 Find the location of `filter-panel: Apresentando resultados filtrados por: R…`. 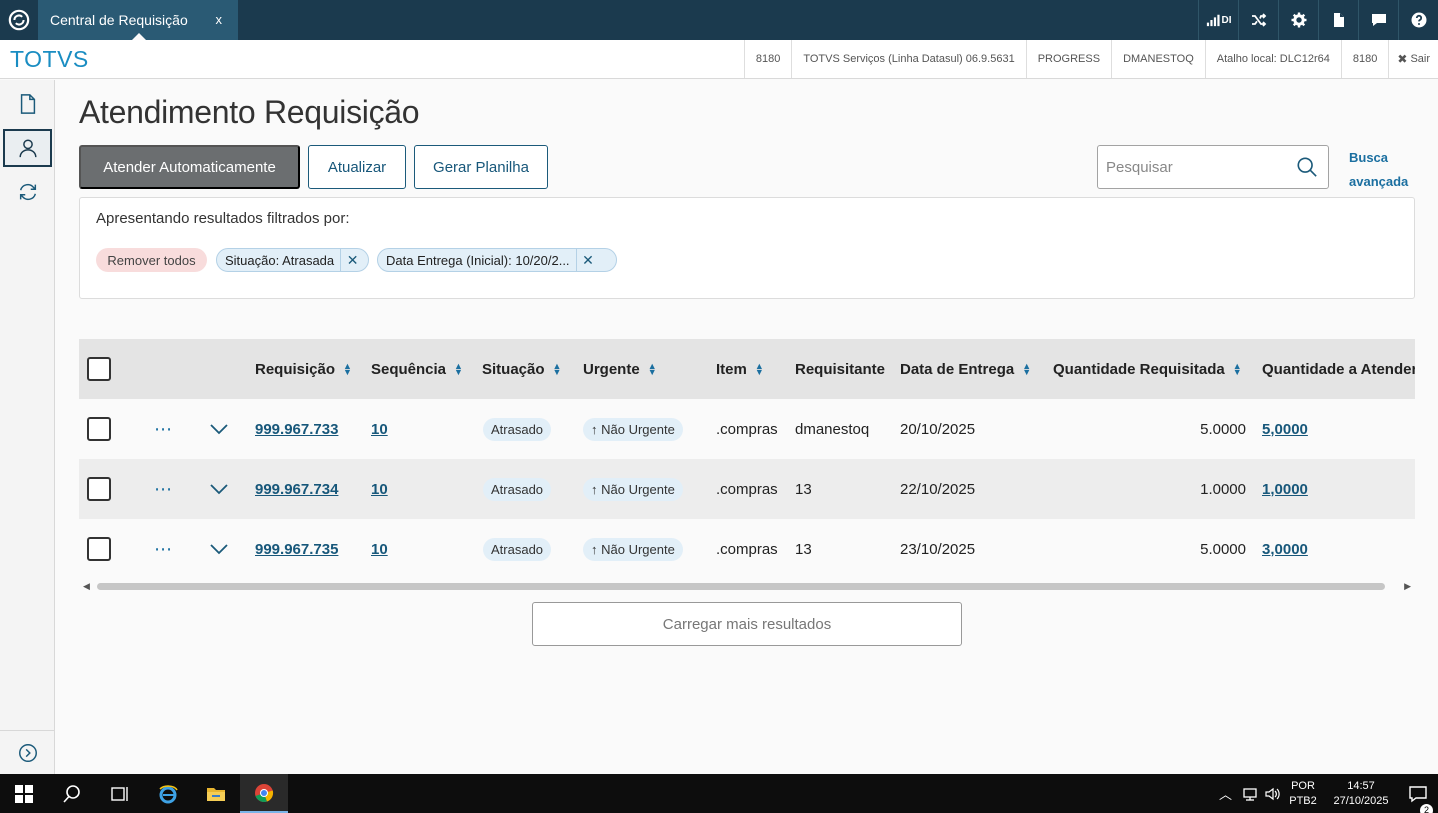

filter-panel: Apresentando resultados filtrados por: R… is located at coordinates (747, 248).